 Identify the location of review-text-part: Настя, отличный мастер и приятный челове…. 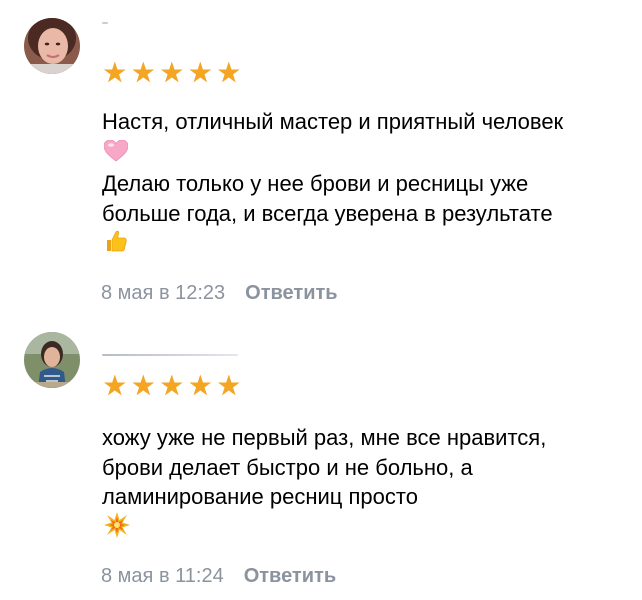
(333, 121).